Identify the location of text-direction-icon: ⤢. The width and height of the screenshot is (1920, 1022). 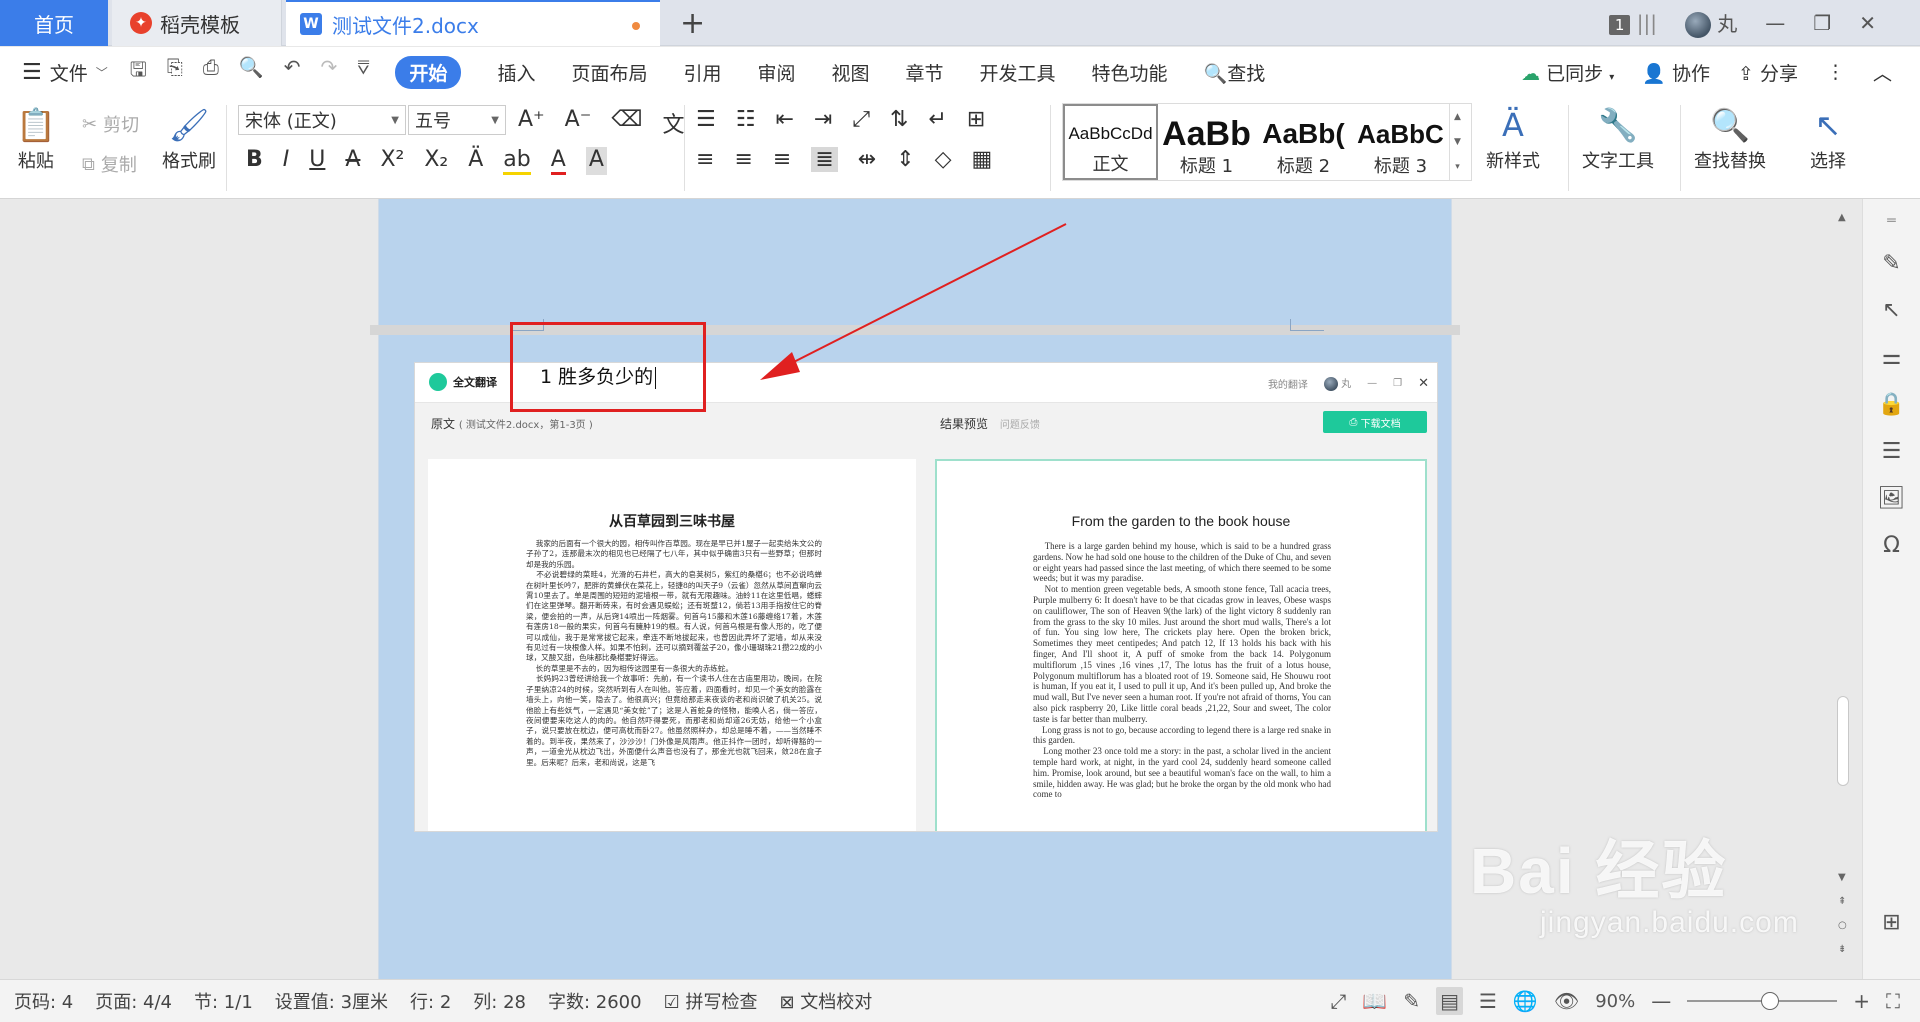
(861, 119).